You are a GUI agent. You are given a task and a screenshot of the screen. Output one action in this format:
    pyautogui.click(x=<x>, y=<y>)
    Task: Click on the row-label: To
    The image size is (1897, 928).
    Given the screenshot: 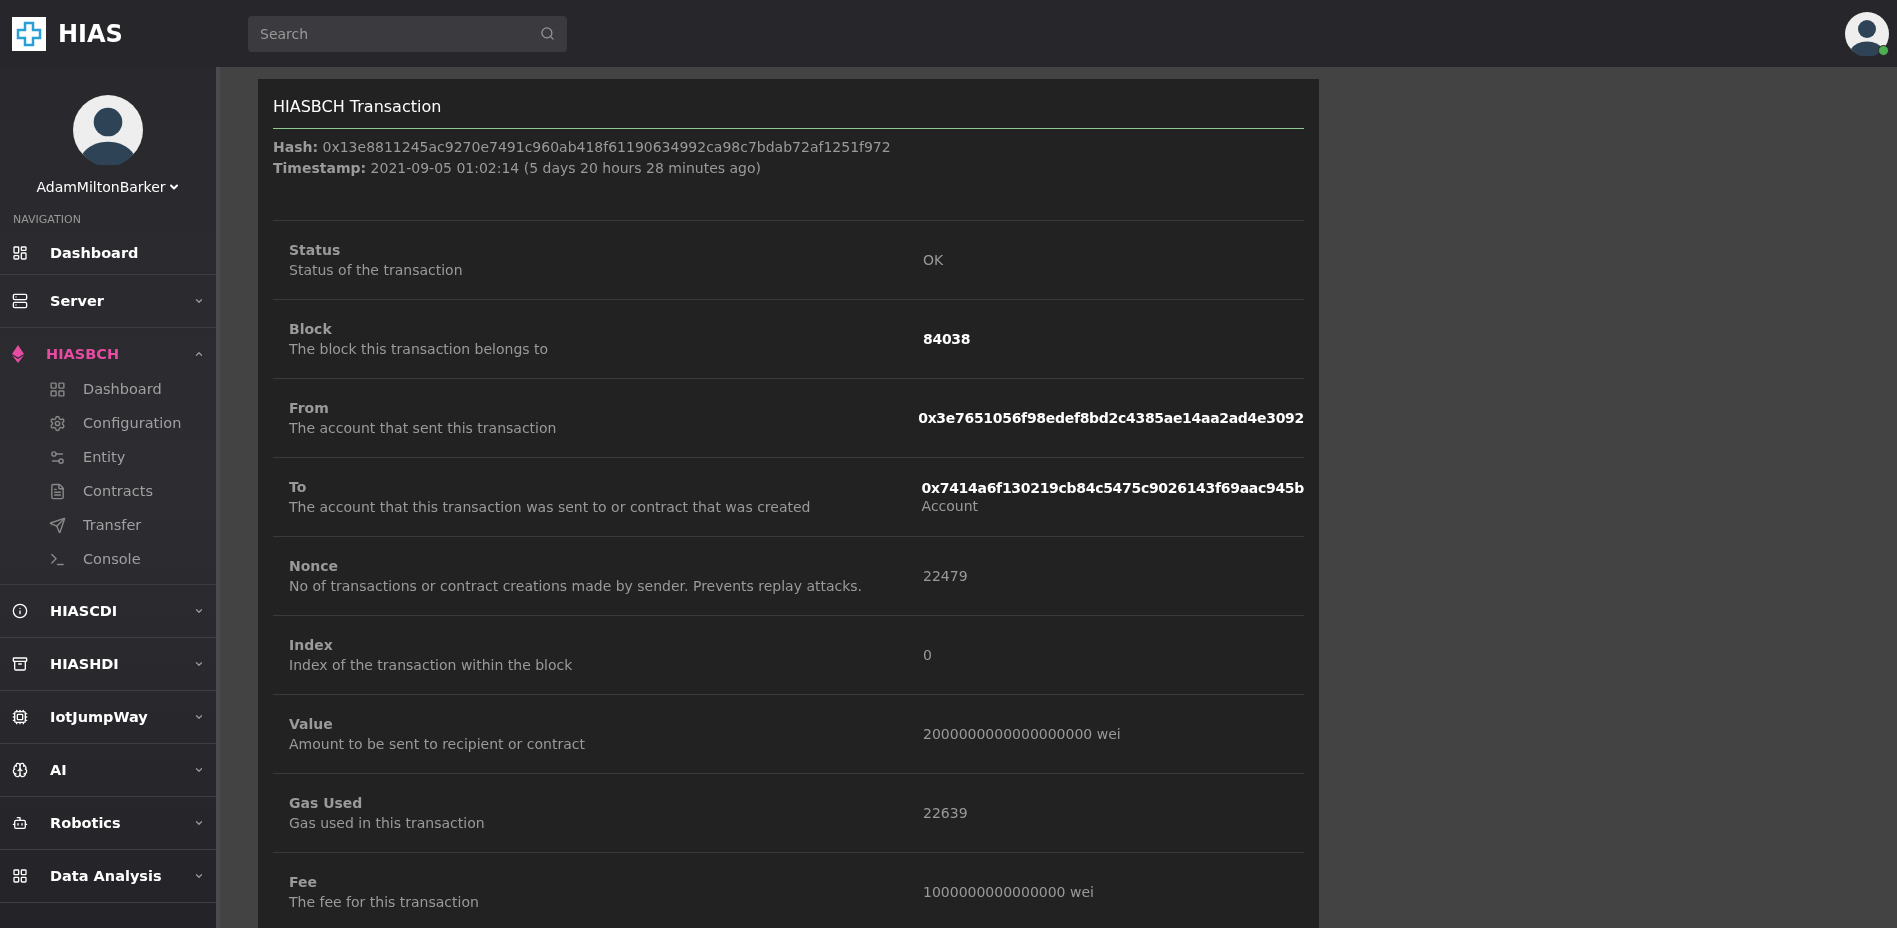 What is the action you would take?
    pyautogui.click(x=298, y=487)
    